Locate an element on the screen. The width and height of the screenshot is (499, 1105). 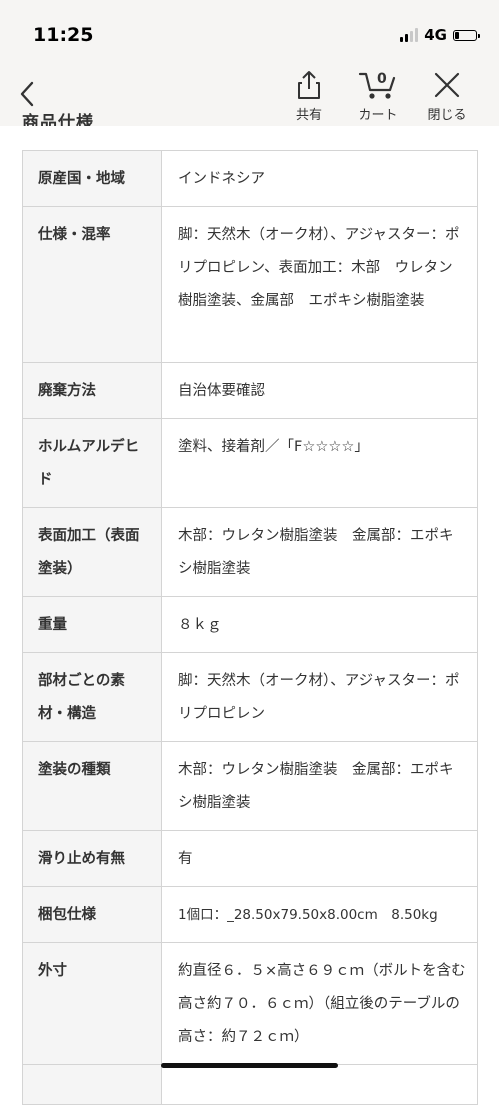
spec-label is located at coordinates (92, 1084).